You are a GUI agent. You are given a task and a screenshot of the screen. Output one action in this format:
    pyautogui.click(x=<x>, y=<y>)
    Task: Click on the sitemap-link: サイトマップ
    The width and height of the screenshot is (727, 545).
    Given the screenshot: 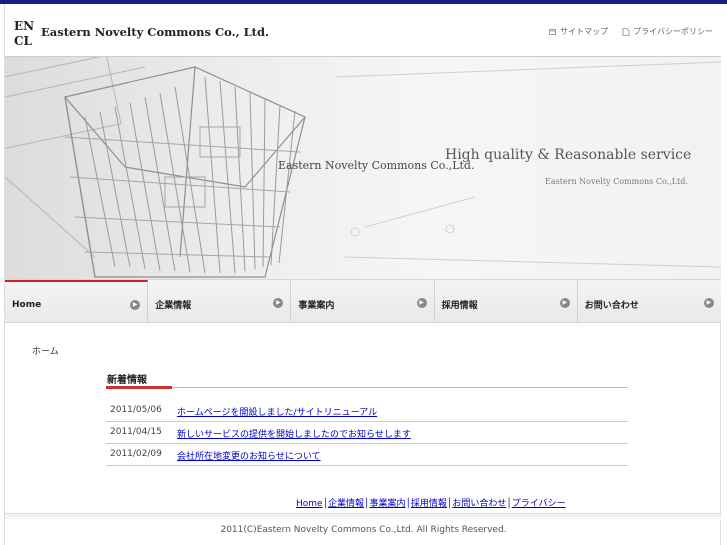 What is the action you would take?
    pyautogui.click(x=578, y=31)
    